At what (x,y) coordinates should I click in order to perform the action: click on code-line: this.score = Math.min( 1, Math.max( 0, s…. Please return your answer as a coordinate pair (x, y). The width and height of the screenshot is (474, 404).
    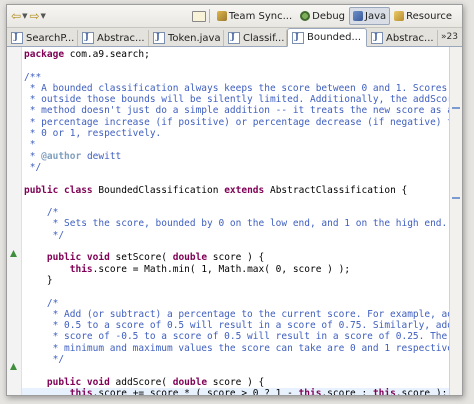
    Looking at the image, I should click on (235, 269).